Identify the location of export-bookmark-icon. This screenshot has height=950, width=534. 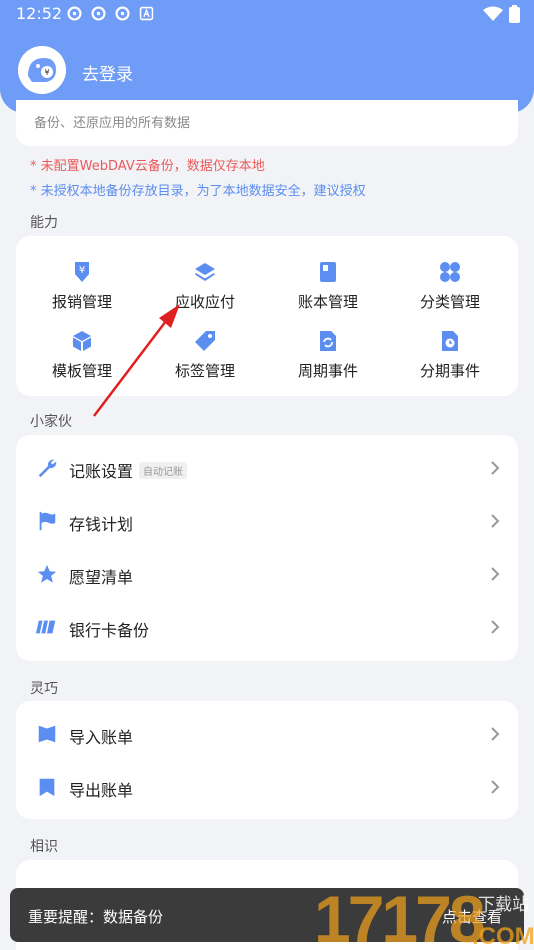
(47, 787).